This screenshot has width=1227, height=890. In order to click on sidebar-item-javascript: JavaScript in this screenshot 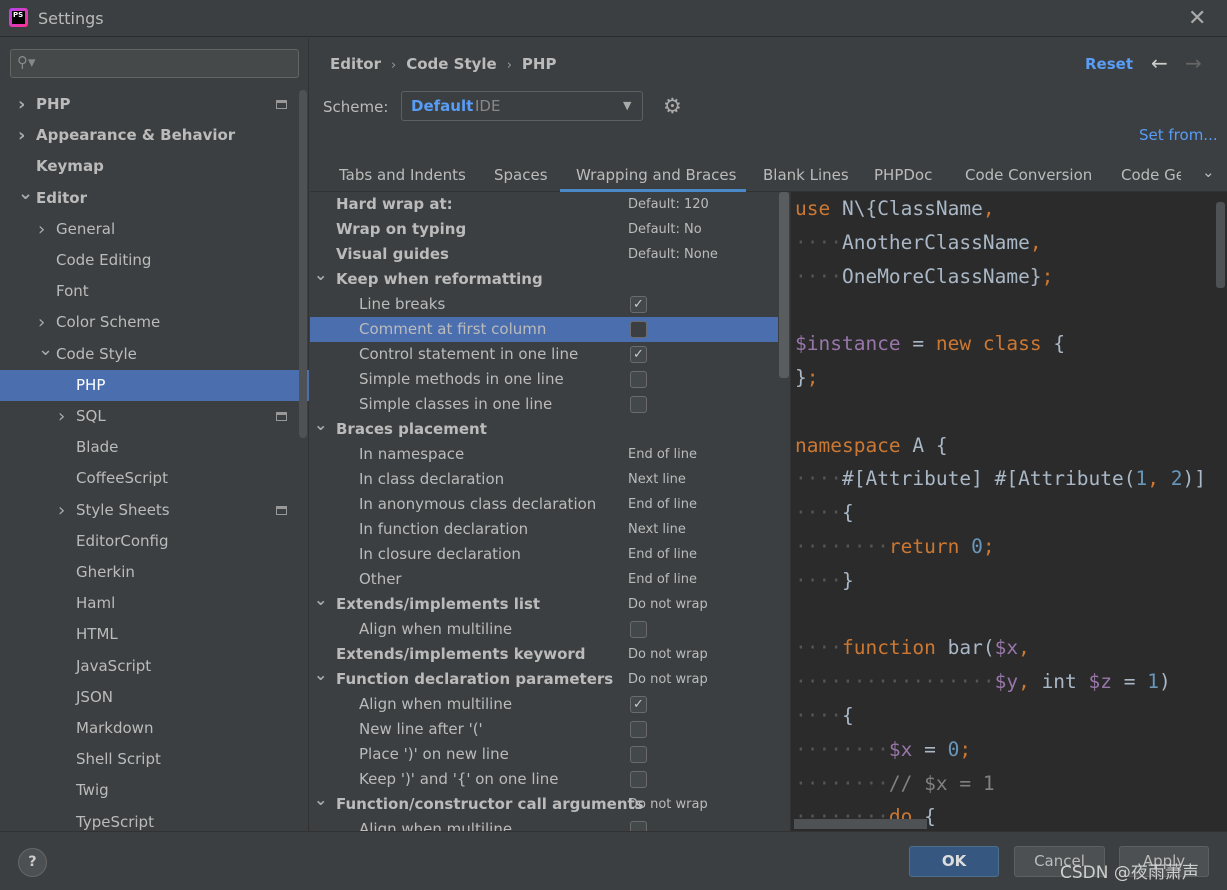, I will do `click(154, 666)`.